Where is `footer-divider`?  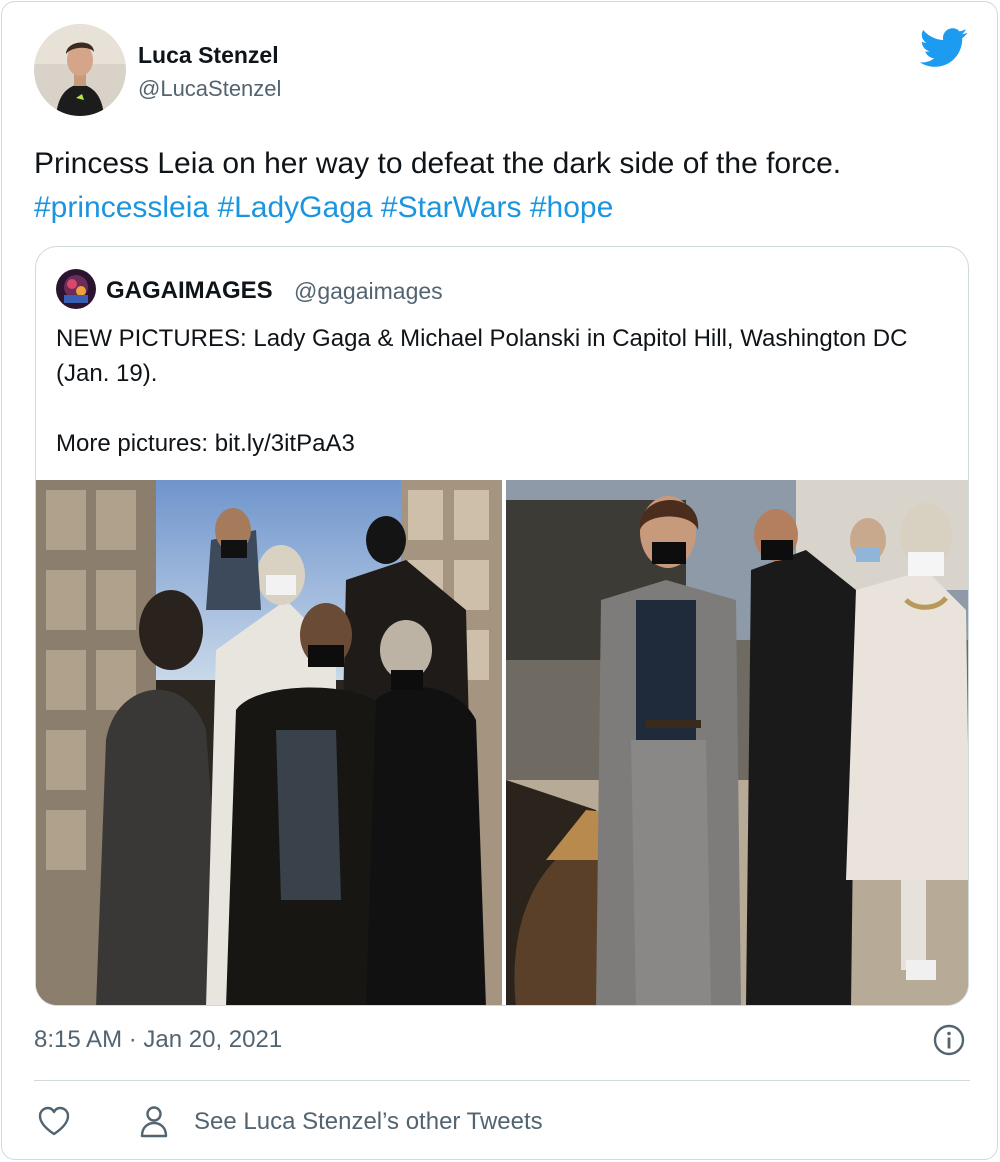 footer-divider is located at coordinates (502, 1080).